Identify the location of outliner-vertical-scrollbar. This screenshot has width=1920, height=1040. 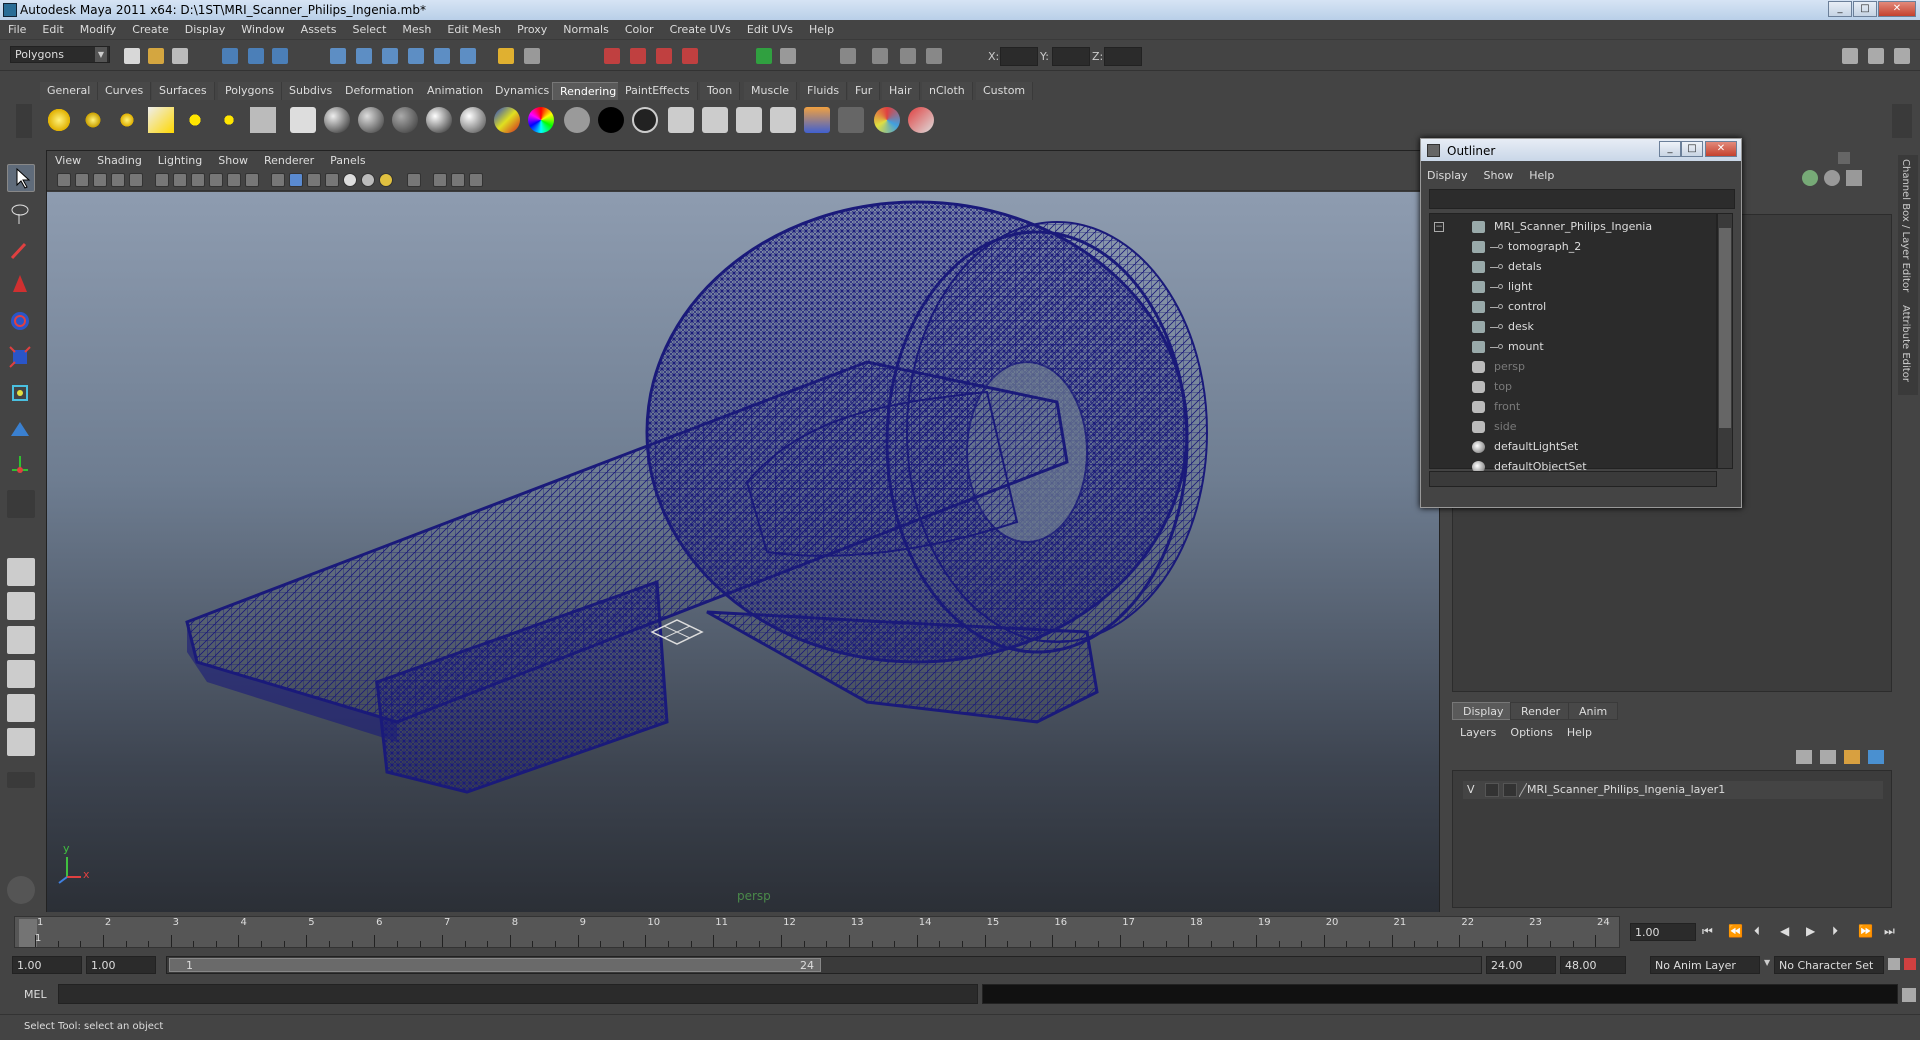
(1725, 341).